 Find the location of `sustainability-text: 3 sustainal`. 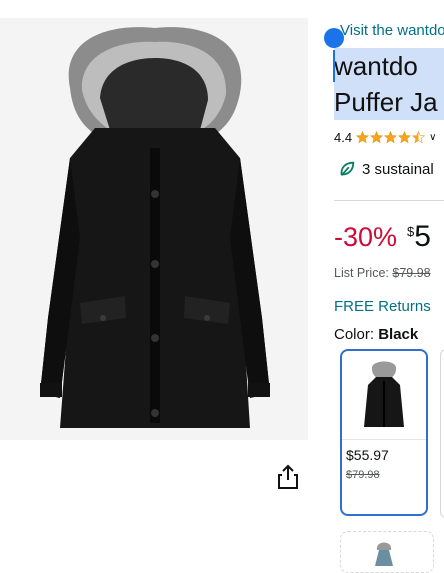

sustainability-text: 3 sustainal is located at coordinates (398, 169).